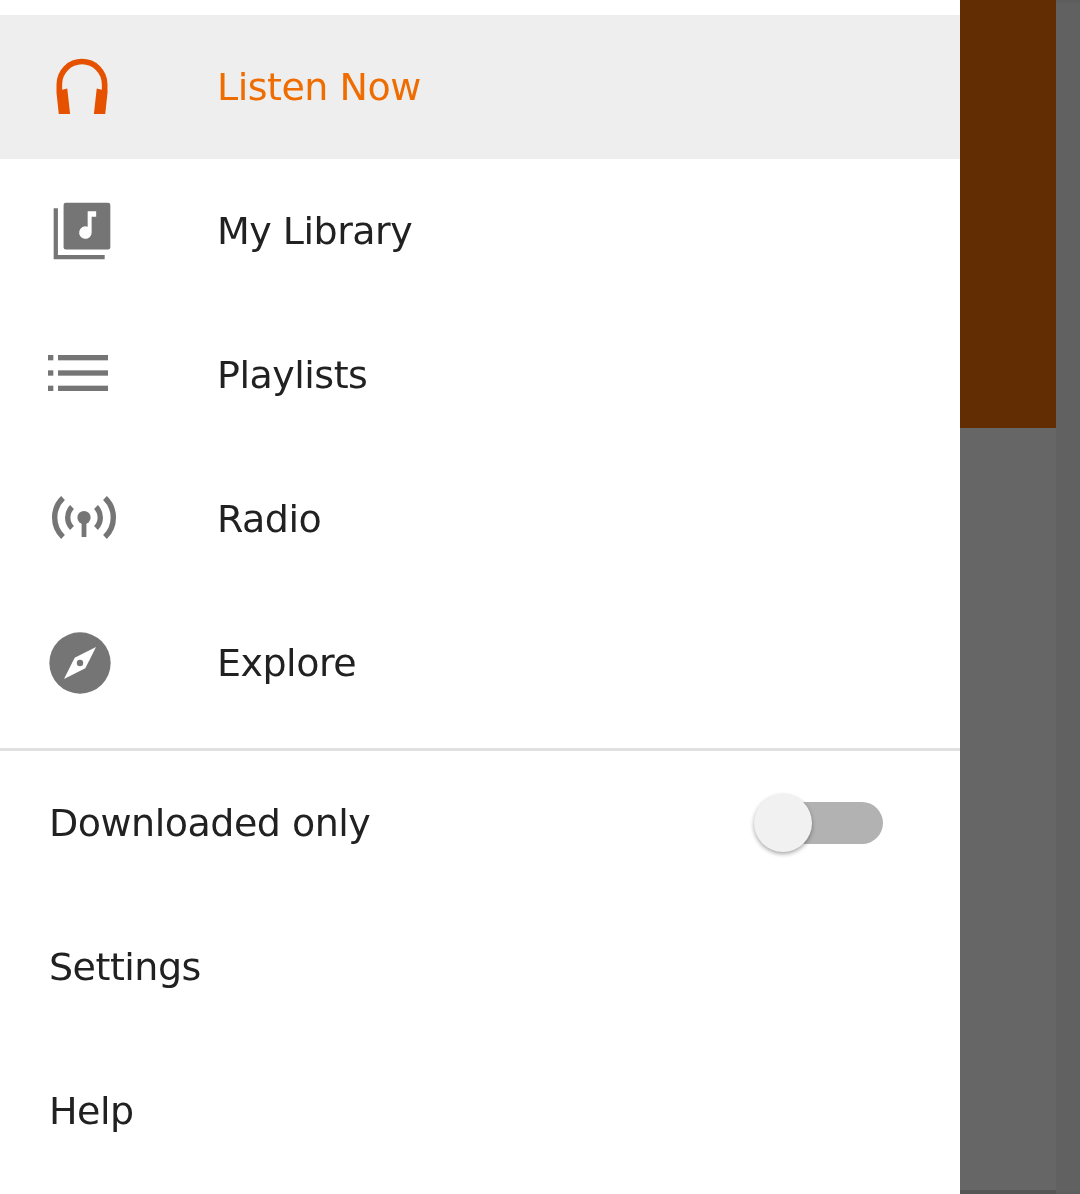  I want to click on menu-link: Help, so click(91, 1111).